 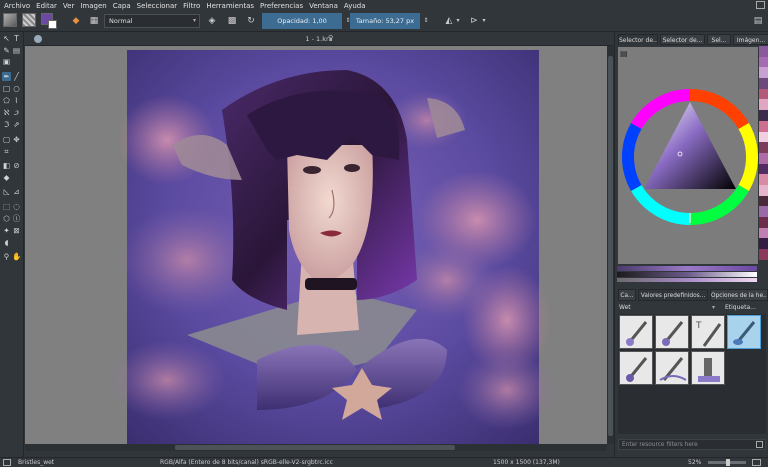 I want to click on brush-preset-bristles-wet, so click(x=744, y=332).